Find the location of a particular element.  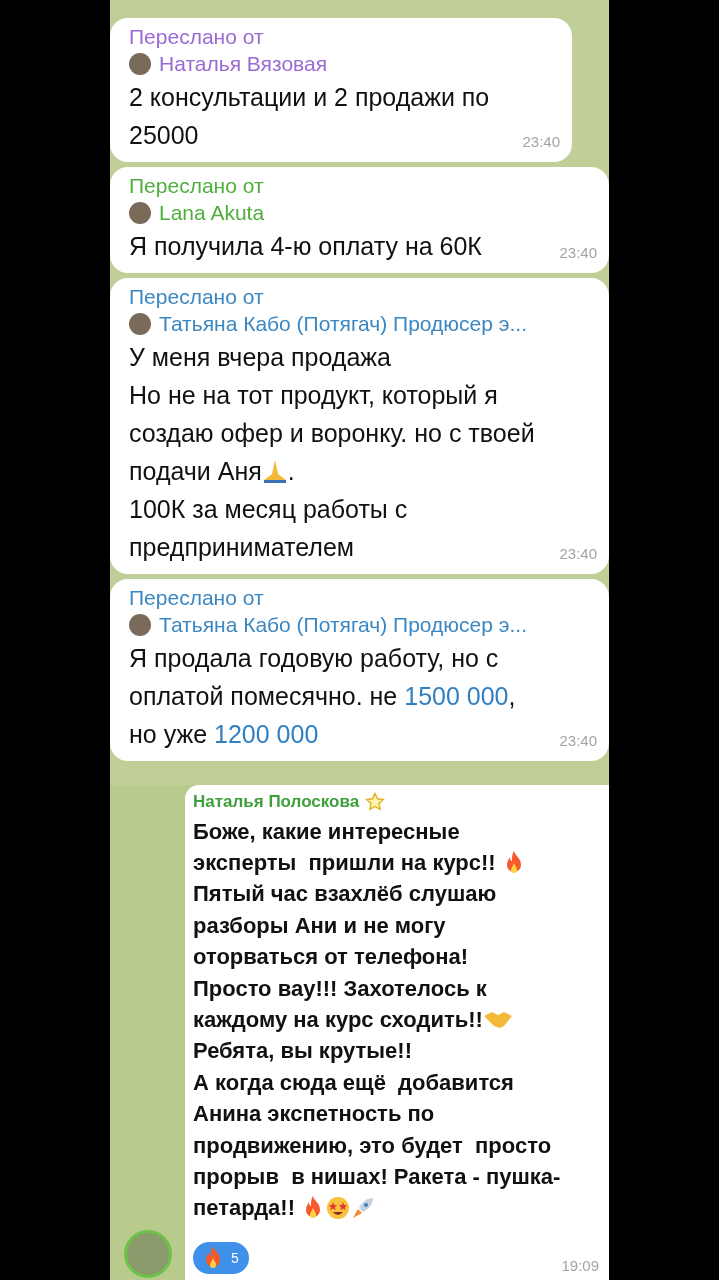

message-text: 25000 is located at coordinates (164, 135).